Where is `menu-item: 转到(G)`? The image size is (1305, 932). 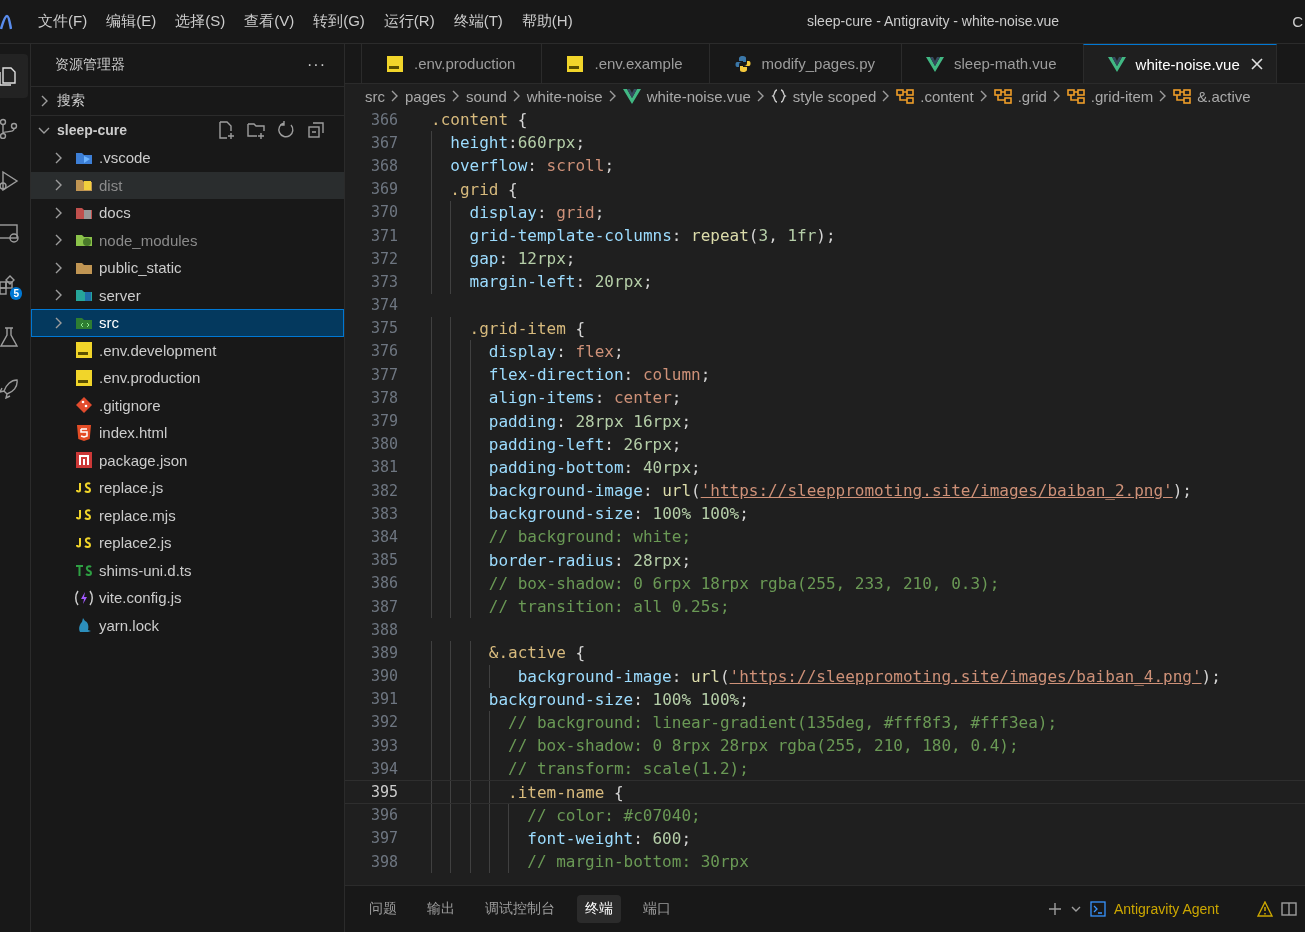
menu-item: 转到(G) is located at coordinates (339, 21).